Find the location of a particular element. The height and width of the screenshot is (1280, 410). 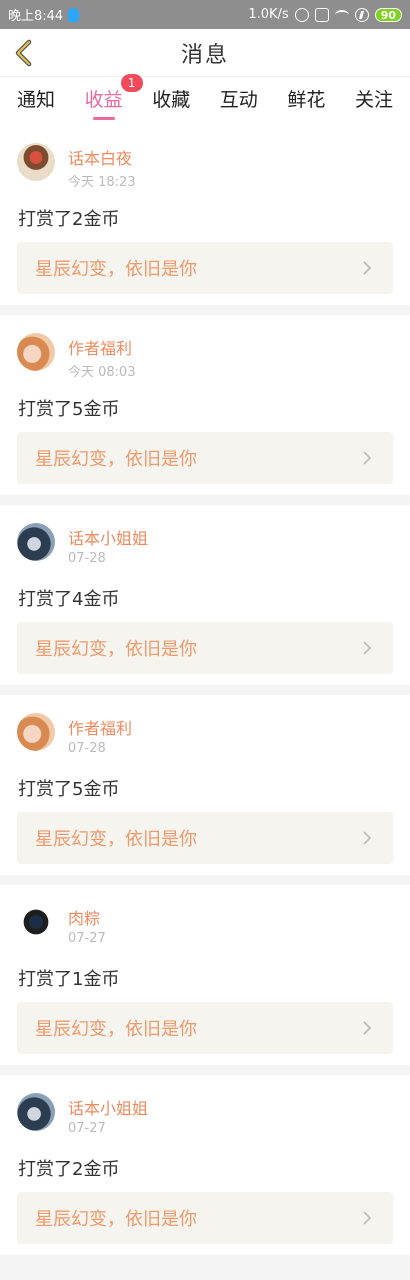

tab-favorites: 收藏 is located at coordinates (171, 101).